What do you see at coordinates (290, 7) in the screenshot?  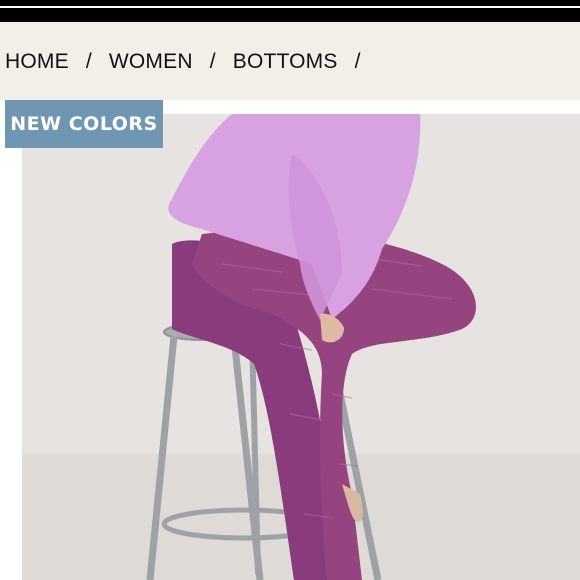 I see `top-bar-divider` at bounding box center [290, 7].